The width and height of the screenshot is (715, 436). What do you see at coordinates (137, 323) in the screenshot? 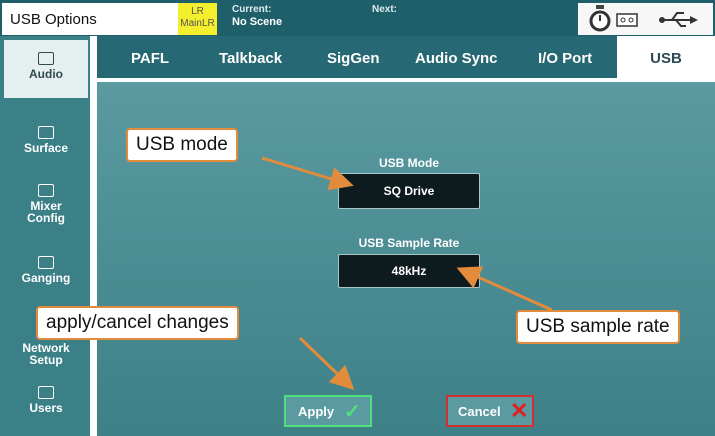
I see `callout-apply-cancel: apply/cancel changes` at bounding box center [137, 323].